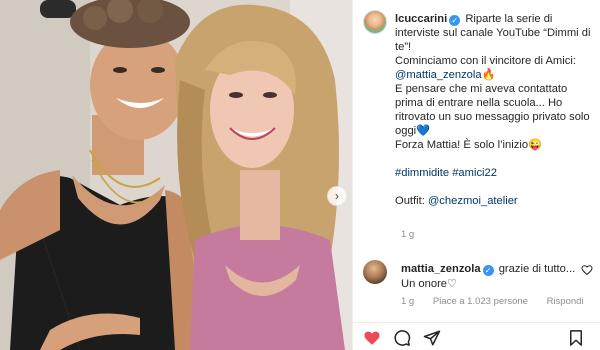 The width and height of the screenshot is (600, 350). Describe the element at coordinates (423, 131) in the screenshot. I see `blue-heart-emoji: 💙` at that location.